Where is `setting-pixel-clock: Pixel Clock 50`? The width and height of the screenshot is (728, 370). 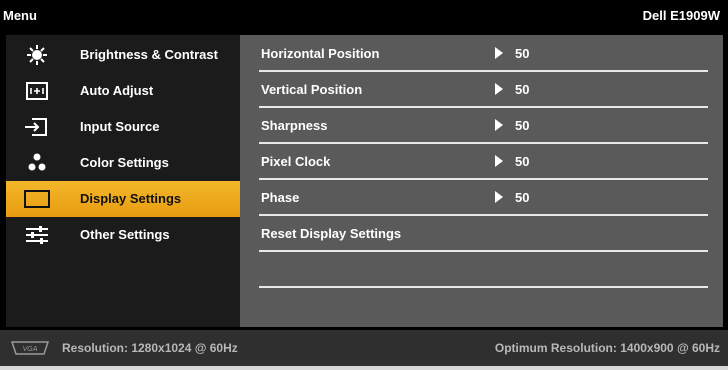
setting-pixel-clock: Pixel Clock 50 is located at coordinates (483, 162).